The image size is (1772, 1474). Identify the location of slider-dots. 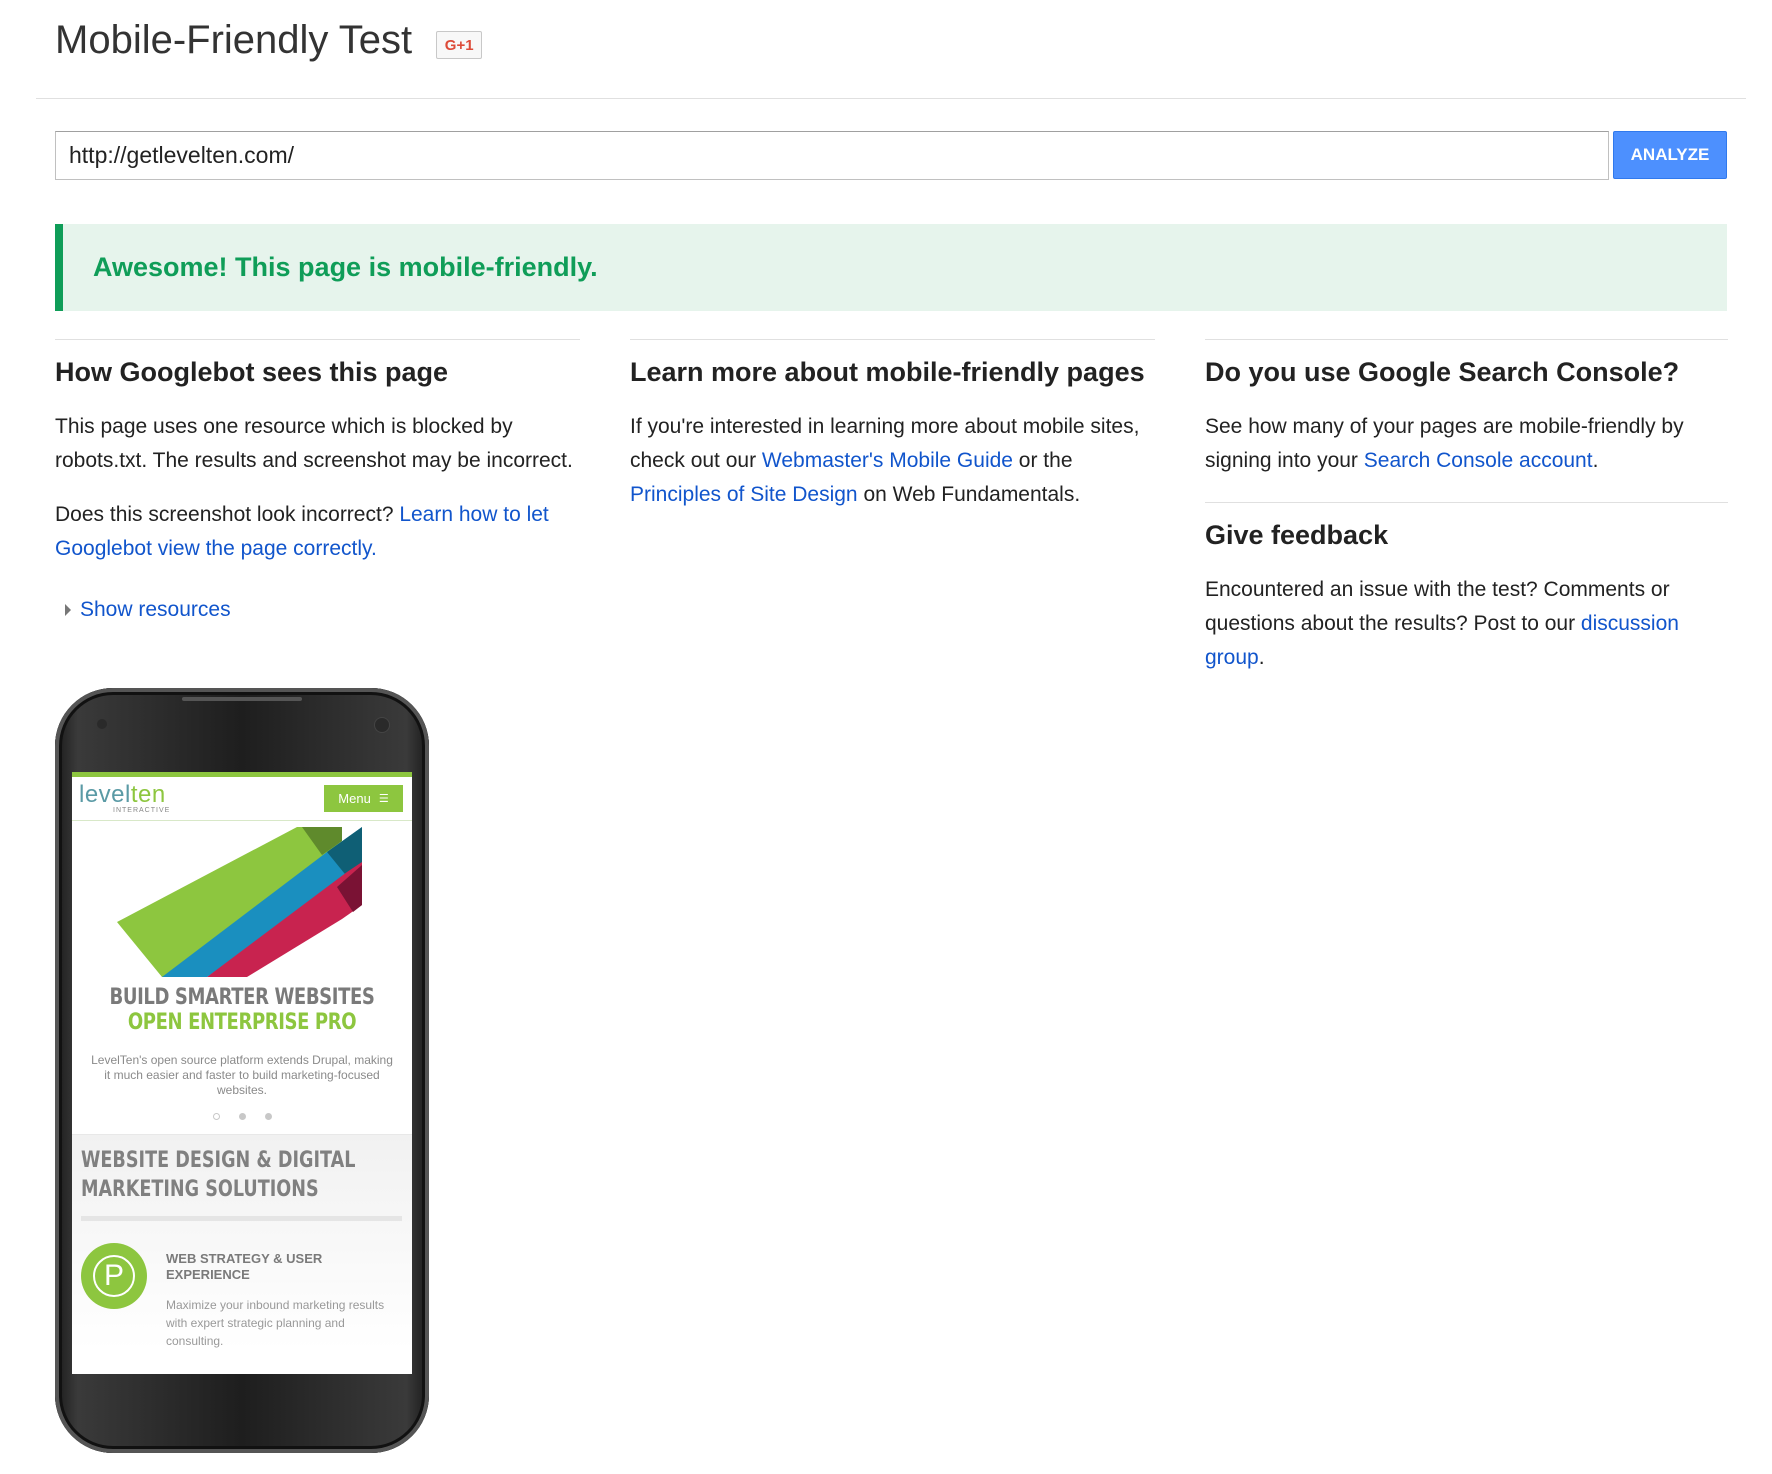
(242, 1116).